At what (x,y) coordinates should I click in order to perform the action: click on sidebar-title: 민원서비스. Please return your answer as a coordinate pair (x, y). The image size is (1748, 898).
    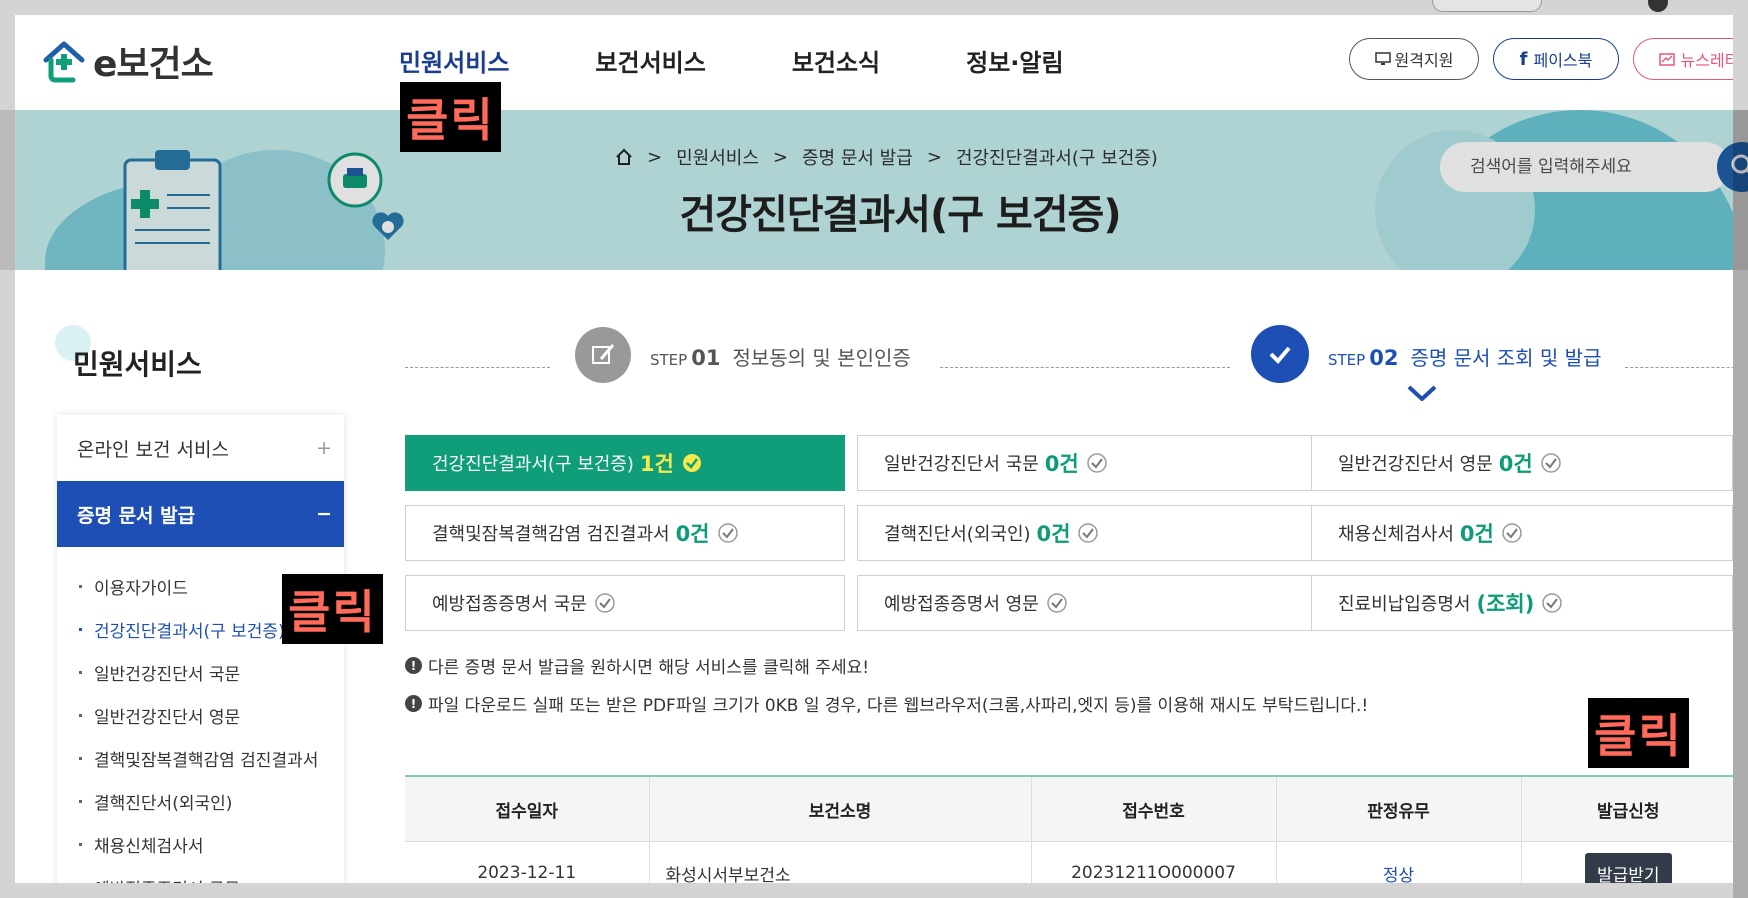
    Looking at the image, I should click on (137, 364).